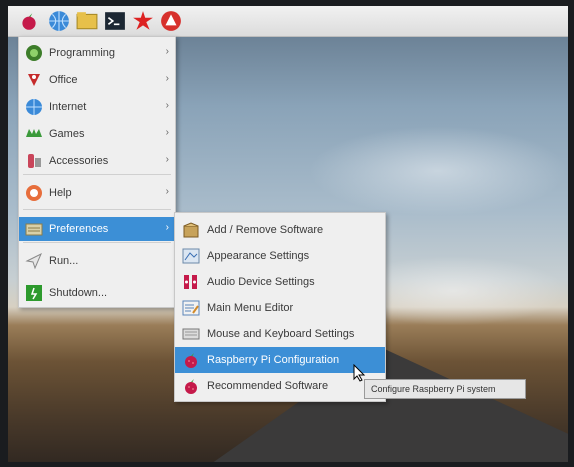 This screenshot has width=574, height=467. What do you see at coordinates (438, 171) in the screenshot?
I see `cloud` at bounding box center [438, 171].